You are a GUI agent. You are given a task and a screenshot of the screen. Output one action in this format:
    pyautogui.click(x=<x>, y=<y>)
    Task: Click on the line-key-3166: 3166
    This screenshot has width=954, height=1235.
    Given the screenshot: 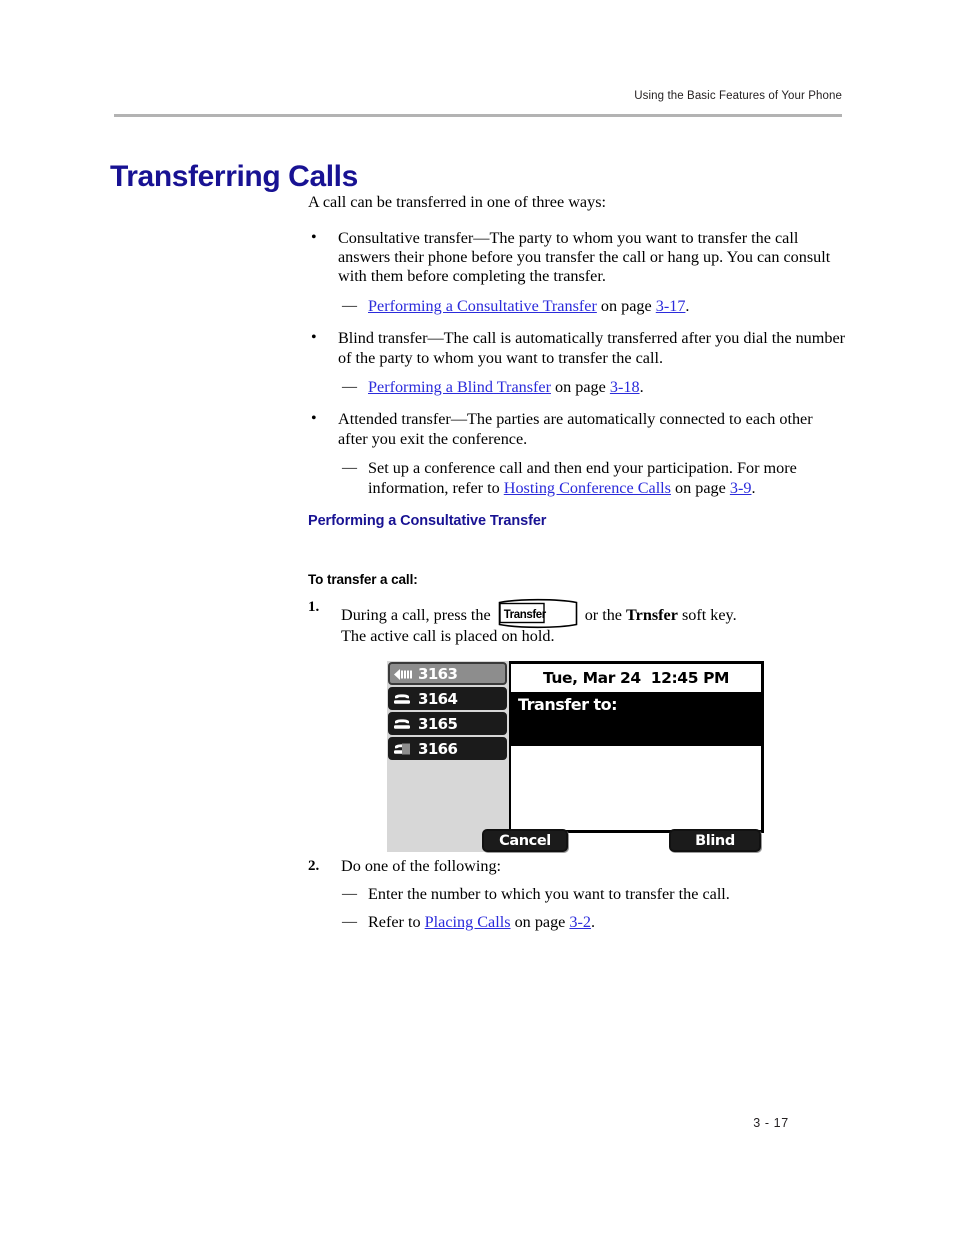 What is the action you would take?
    pyautogui.click(x=447, y=748)
    